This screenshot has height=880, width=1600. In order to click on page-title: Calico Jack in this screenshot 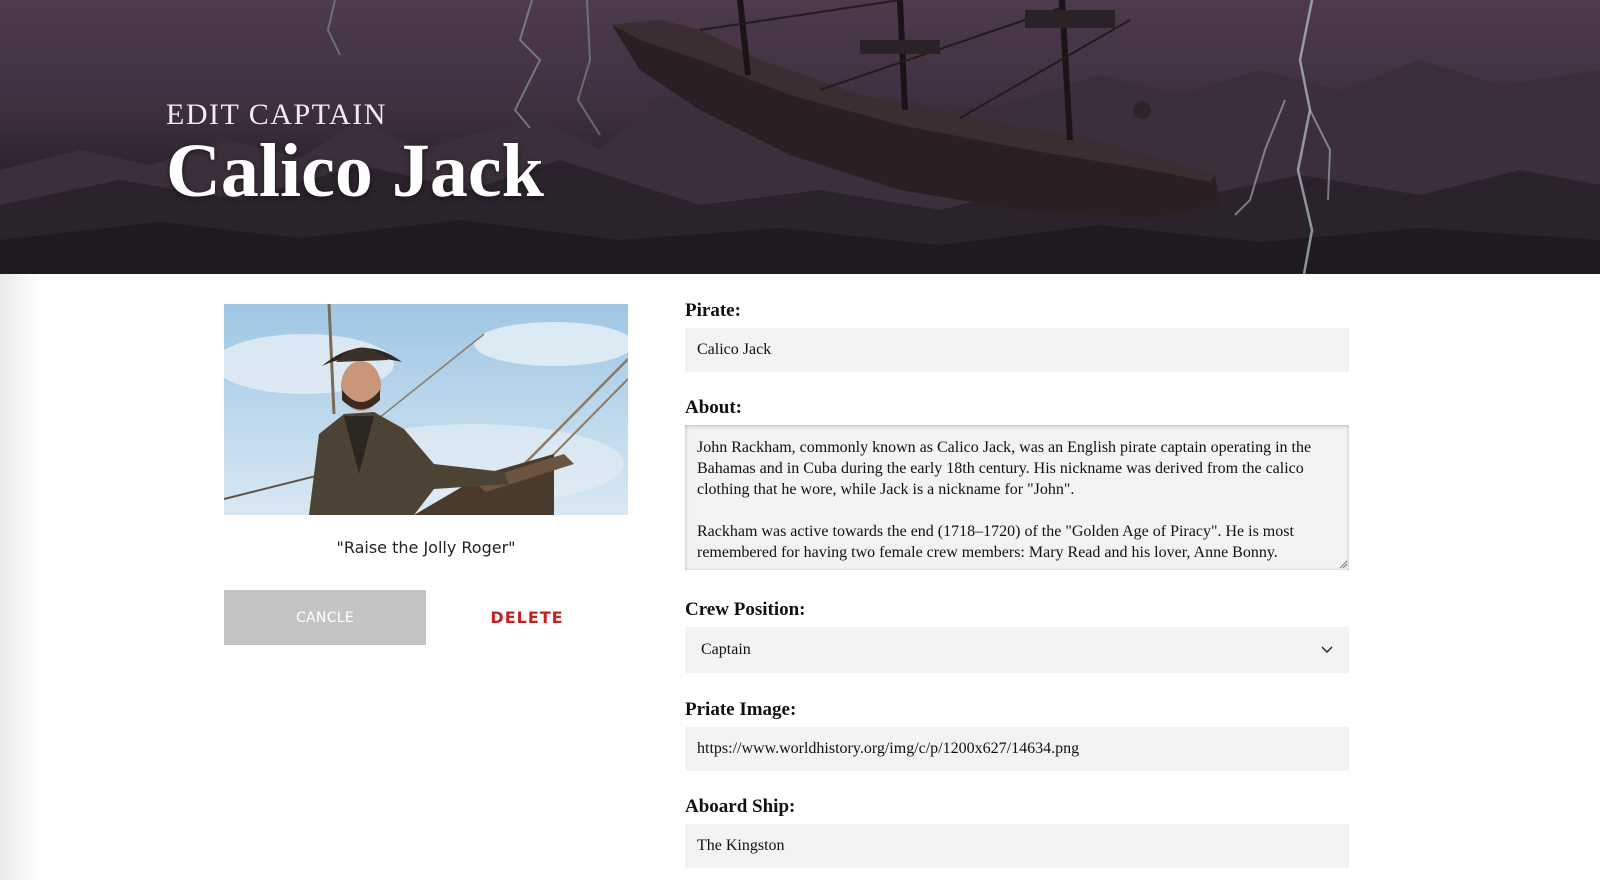, I will do `click(355, 171)`.